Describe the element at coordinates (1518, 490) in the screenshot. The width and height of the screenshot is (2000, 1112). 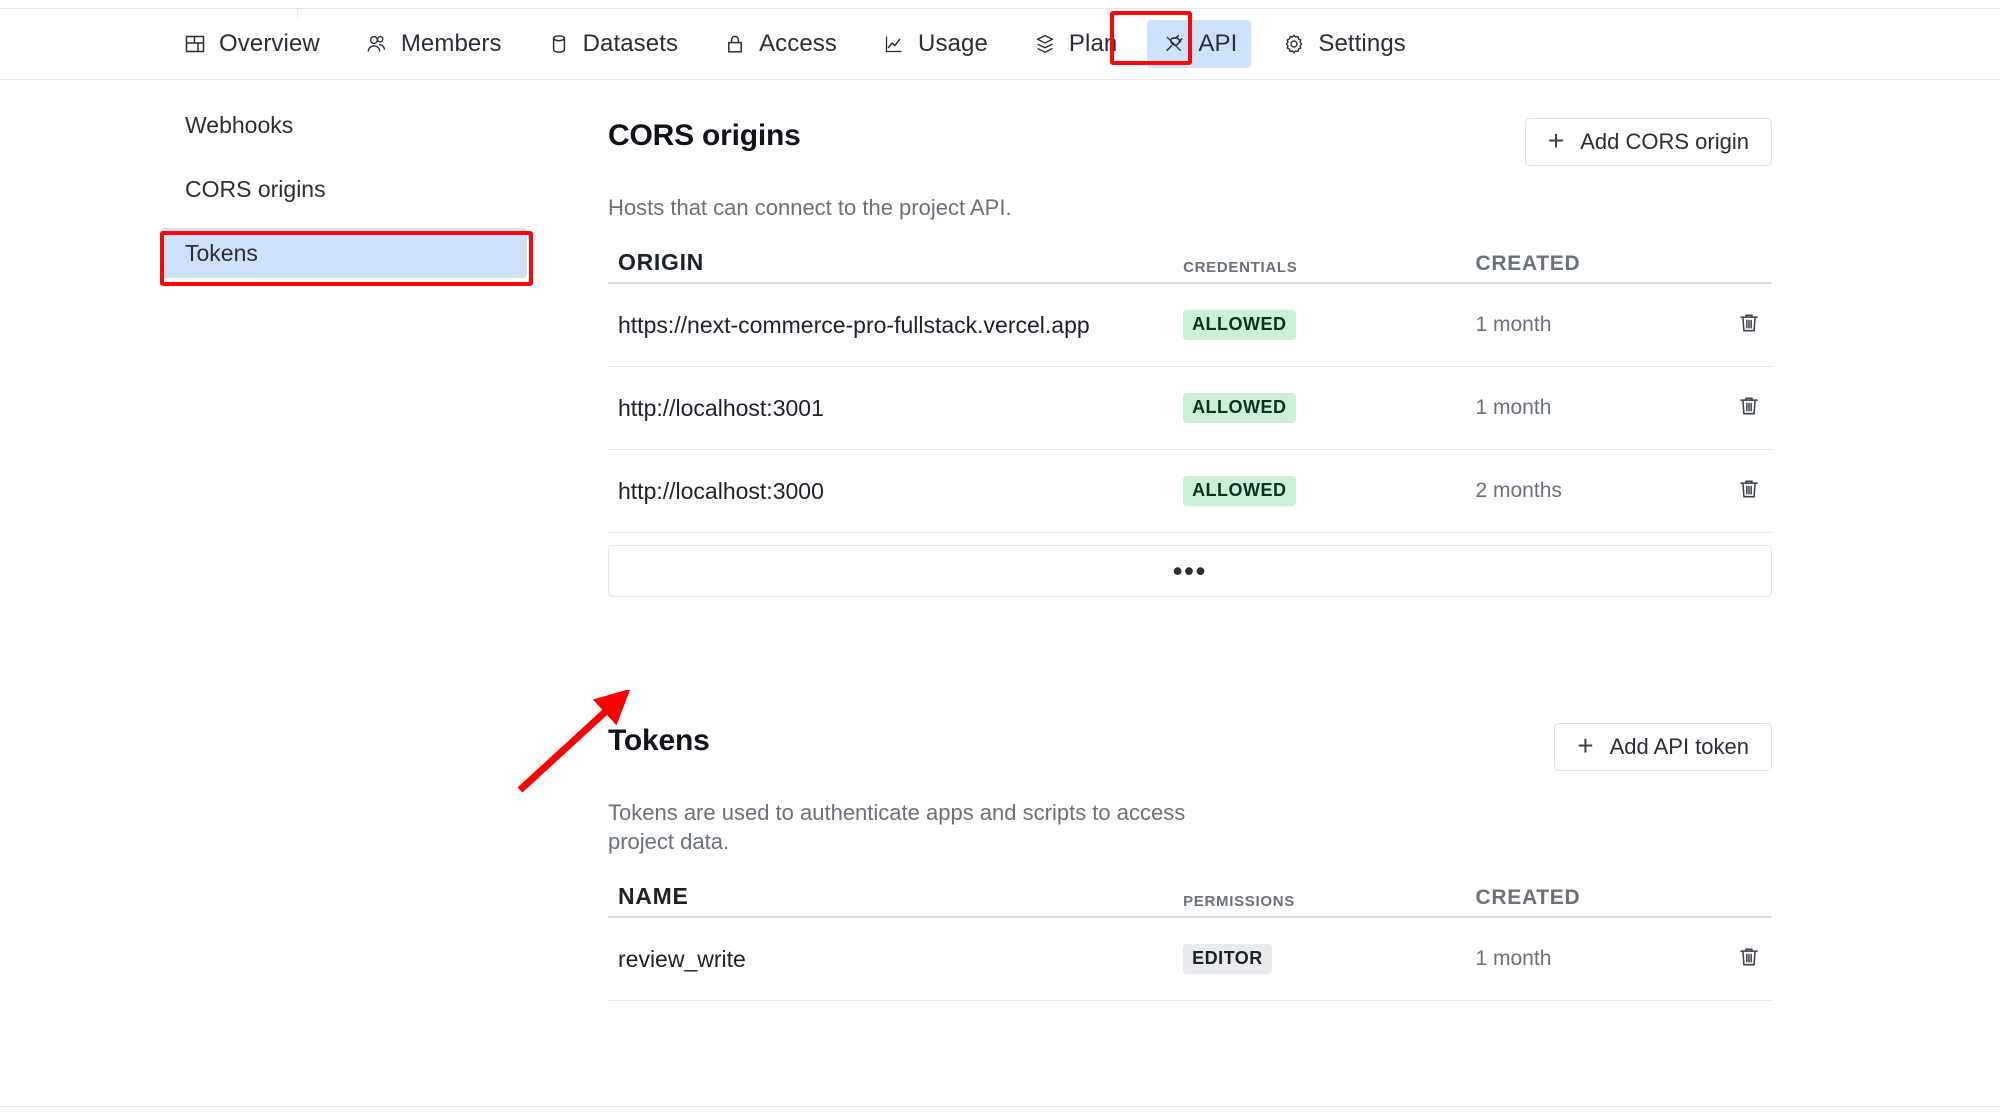
I see `created-value: 2 months` at that location.